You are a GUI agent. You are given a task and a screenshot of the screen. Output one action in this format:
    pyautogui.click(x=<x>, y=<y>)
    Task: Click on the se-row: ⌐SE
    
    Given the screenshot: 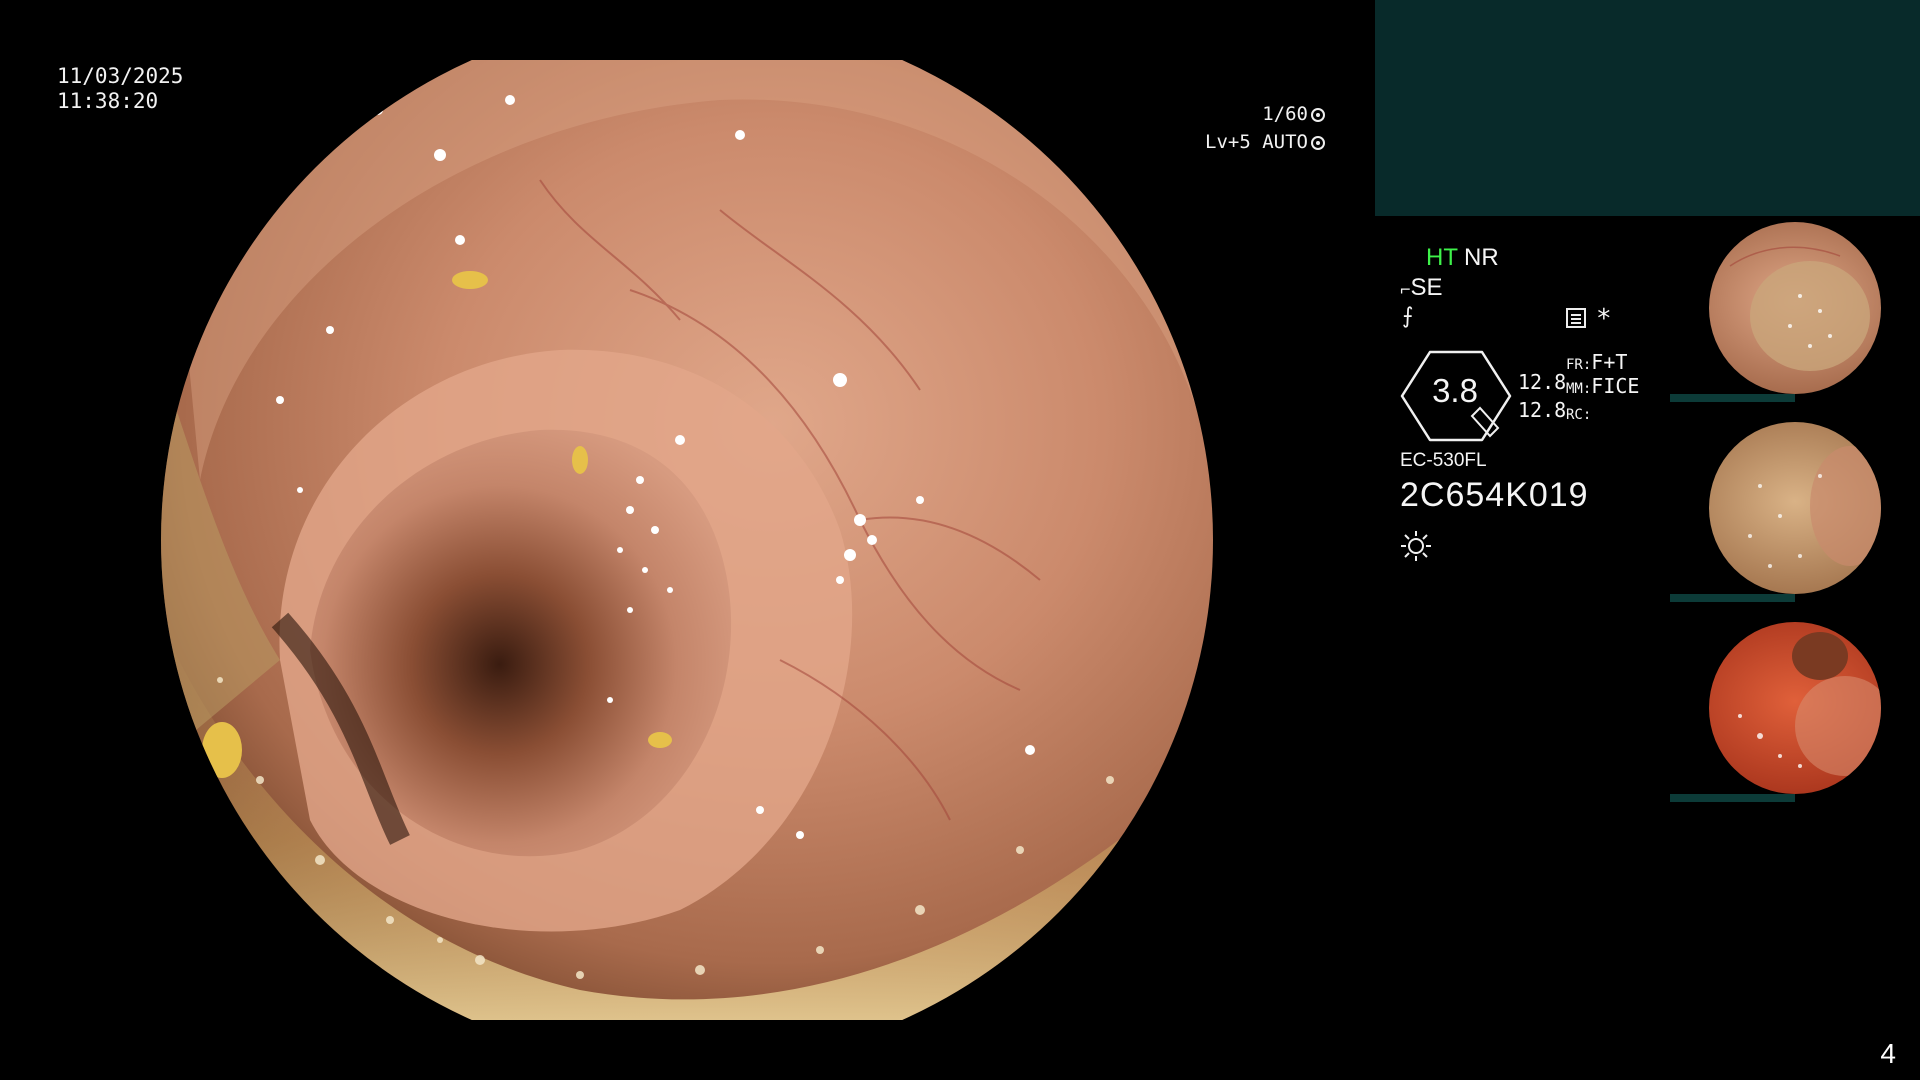 What is the action you would take?
    pyautogui.click(x=1421, y=288)
    